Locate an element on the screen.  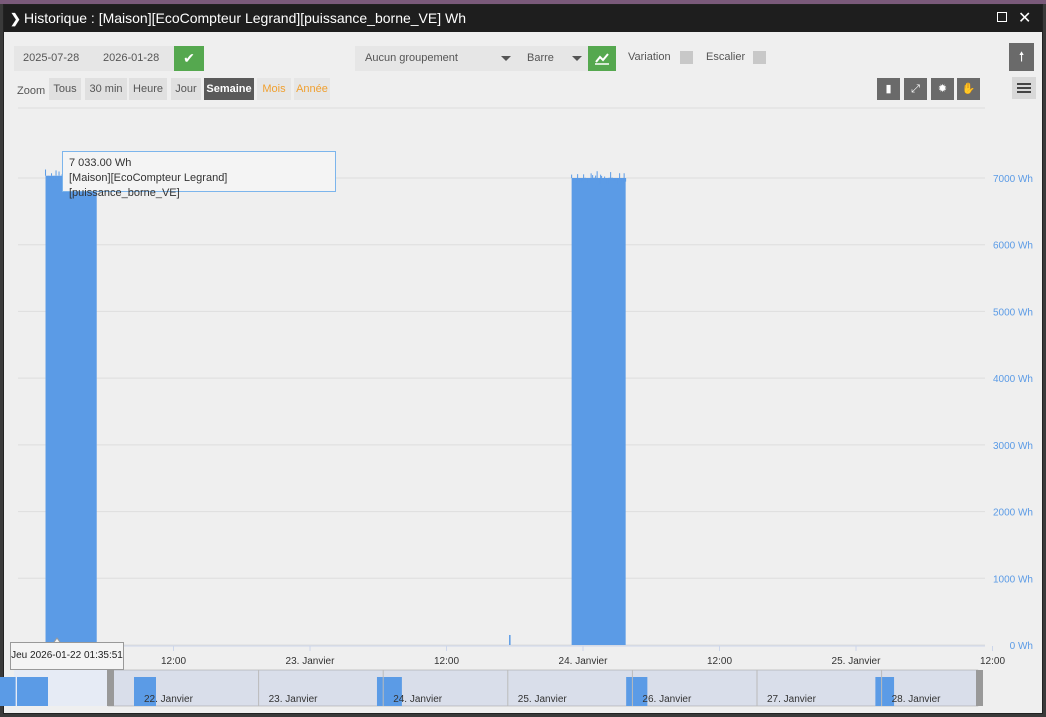
x-tick-label: 24. Janvier is located at coordinates (584, 661).